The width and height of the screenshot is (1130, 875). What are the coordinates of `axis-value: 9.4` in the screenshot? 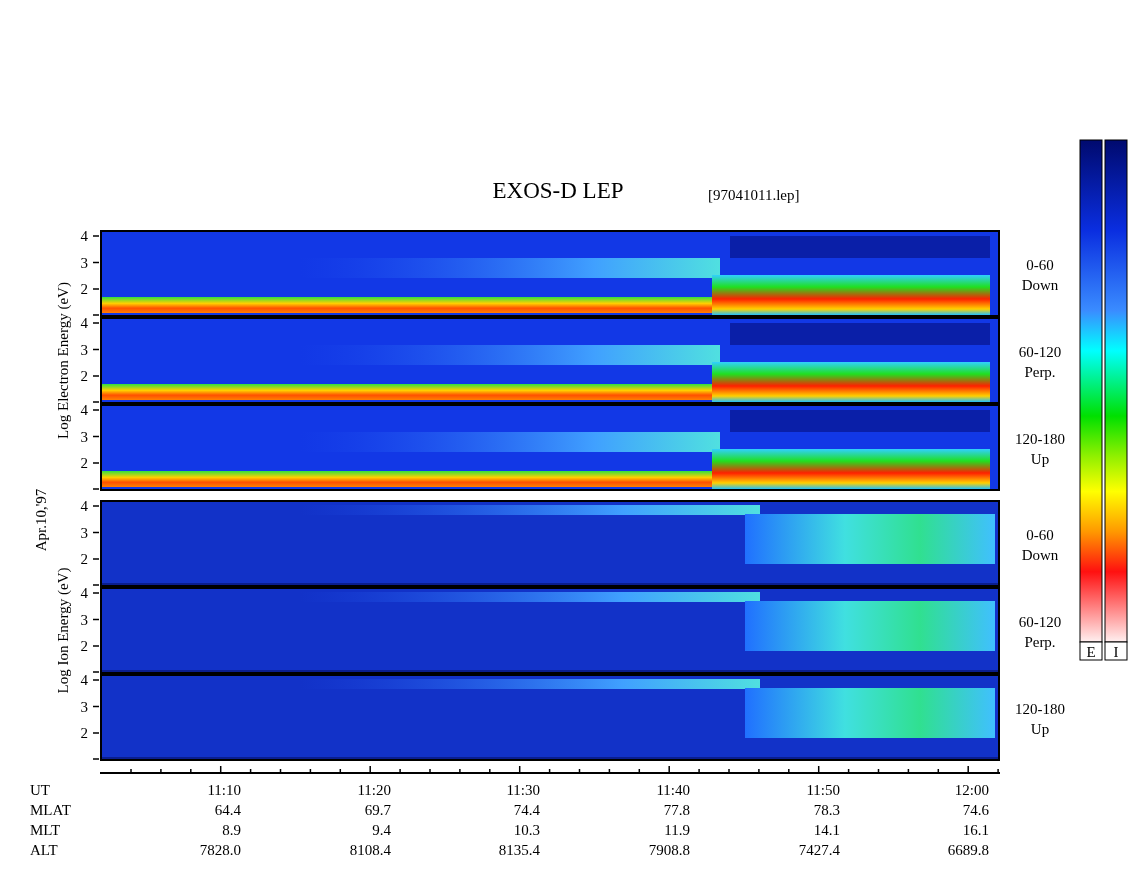 It's located at (381, 830).